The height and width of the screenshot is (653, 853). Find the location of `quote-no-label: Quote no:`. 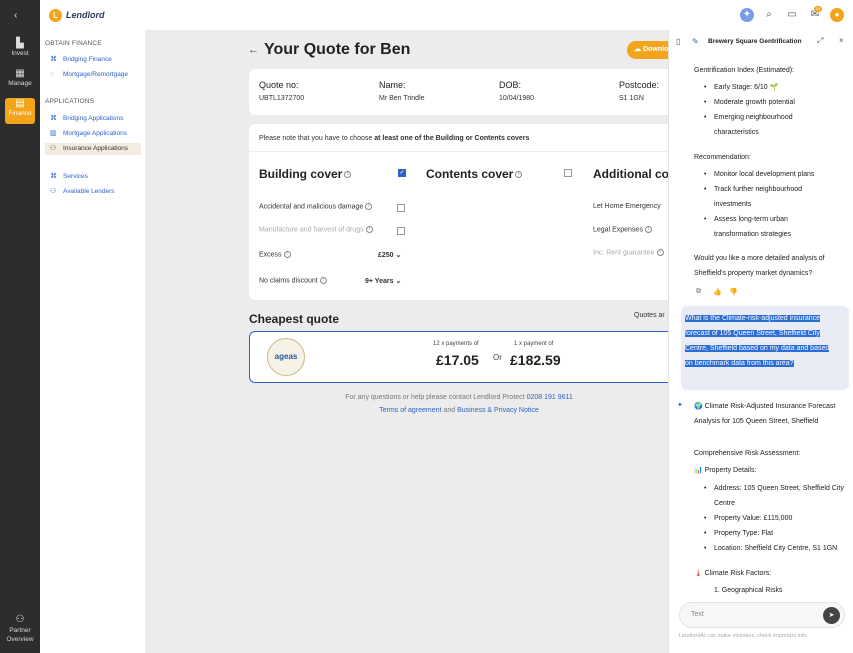

quote-no-label: Quote no: is located at coordinates (279, 85).